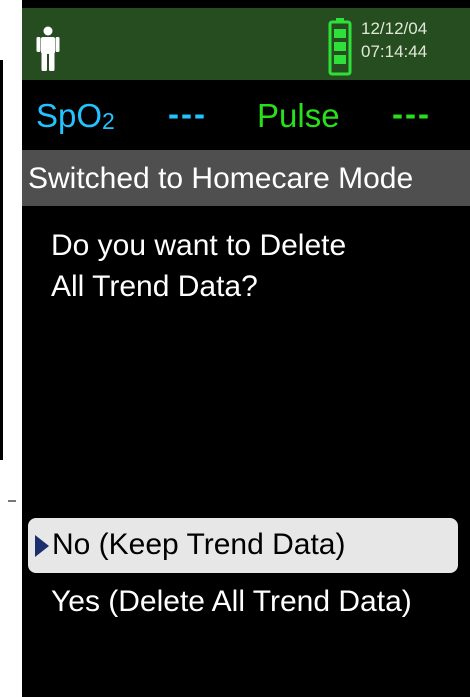  I want to click on spo2-subscript: 2, so click(108, 121).